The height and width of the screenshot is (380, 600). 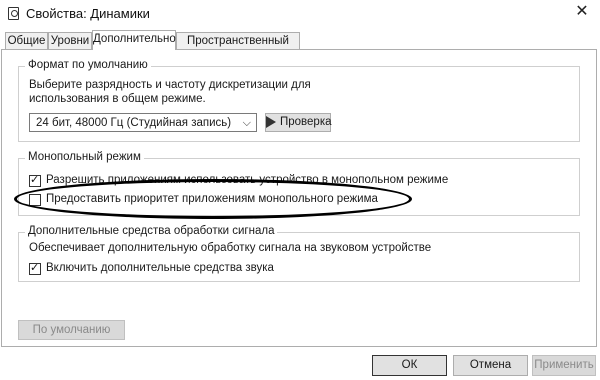 What do you see at coordinates (117, 99) in the screenshot?
I see `format-description-line2: использования в общем режиме.` at bounding box center [117, 99].